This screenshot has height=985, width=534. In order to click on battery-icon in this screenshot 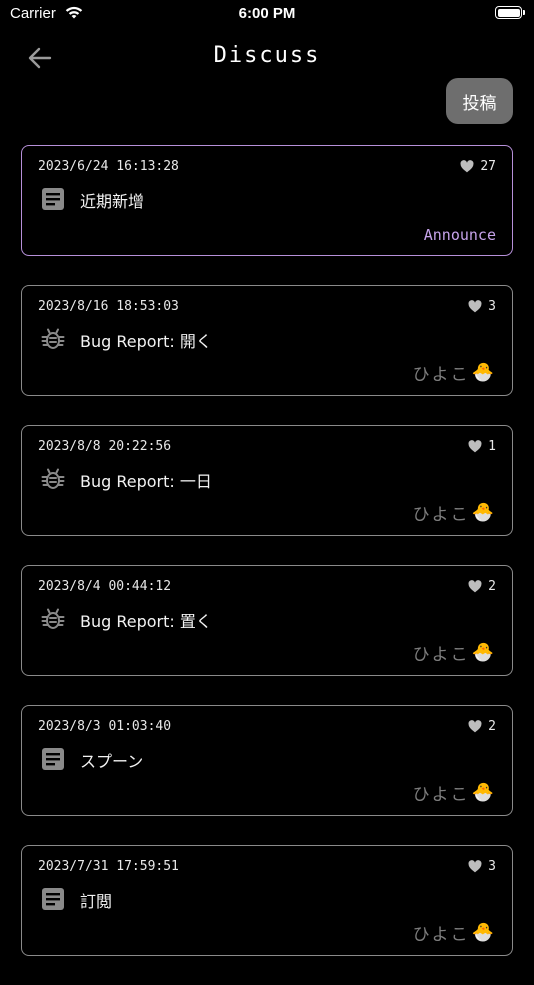, I will do `click(510, 12)`.